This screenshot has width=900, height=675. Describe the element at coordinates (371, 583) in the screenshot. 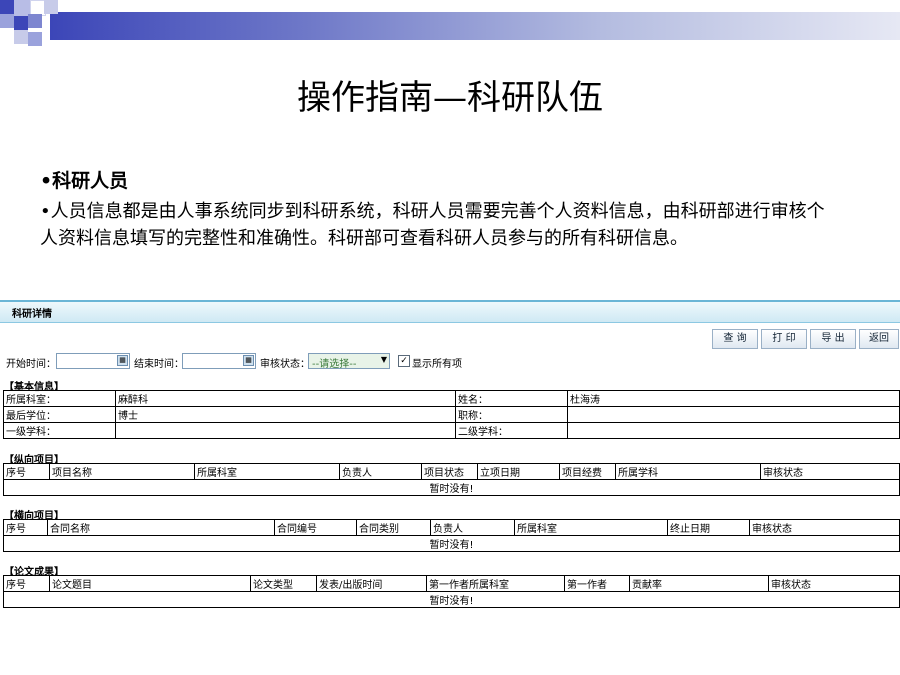

I see `column-header: 发表/出版时间` at that location.